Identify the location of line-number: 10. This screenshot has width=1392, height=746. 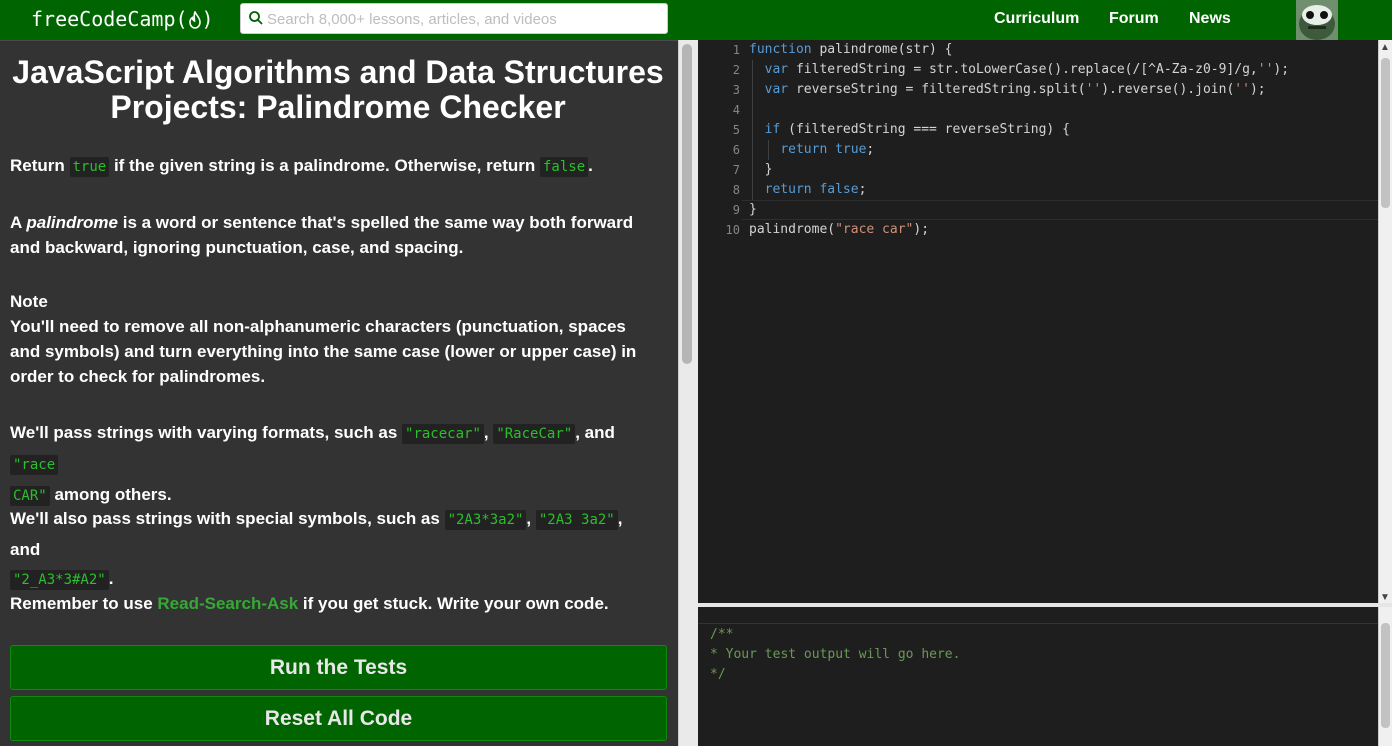
(732, 230).